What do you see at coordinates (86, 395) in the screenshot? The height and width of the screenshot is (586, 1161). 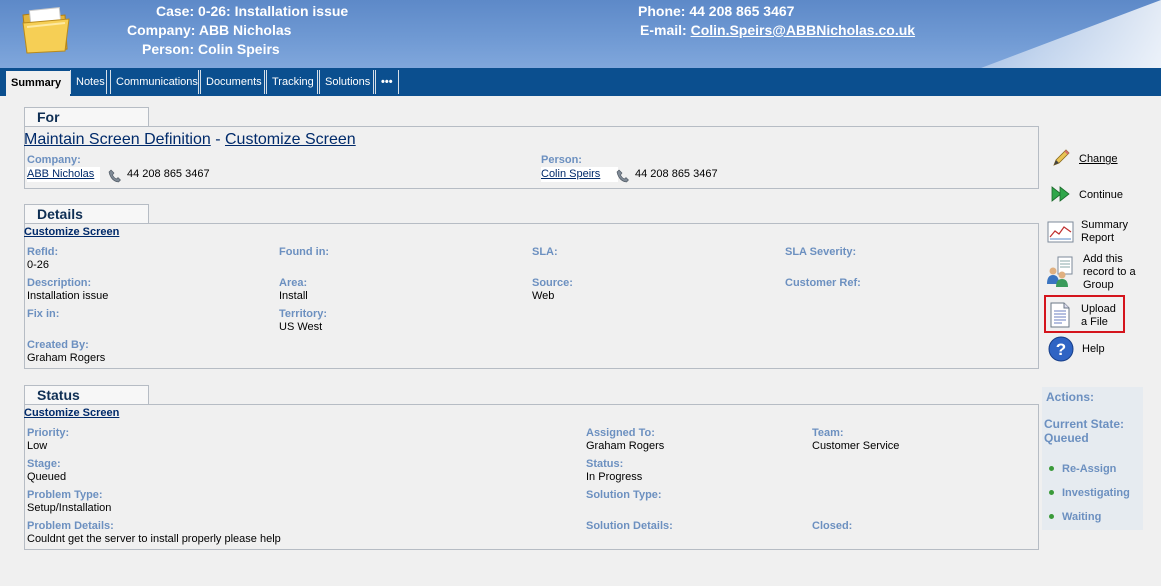 I see `status-panel-tab: Status` at bounding box center [86, 395].